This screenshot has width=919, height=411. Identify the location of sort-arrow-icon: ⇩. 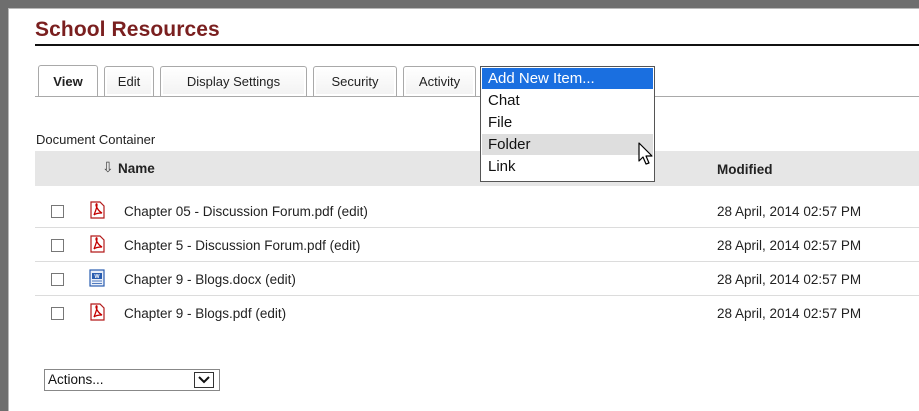
(108, 167).